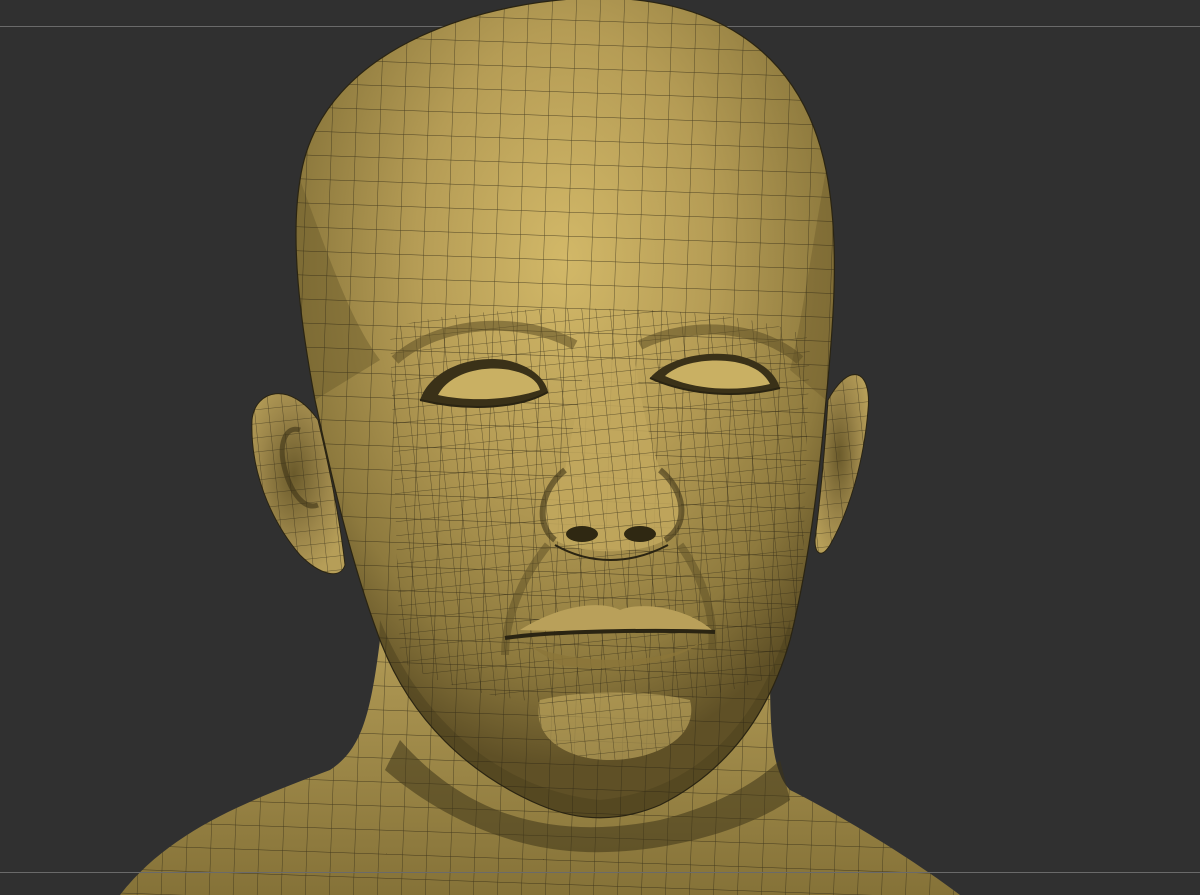 This screenshot has height=895, width=1200. What do you see at coordinates (640, 534) in the screenshot?
I see `right-nostril` at bounding box center [640, 534].